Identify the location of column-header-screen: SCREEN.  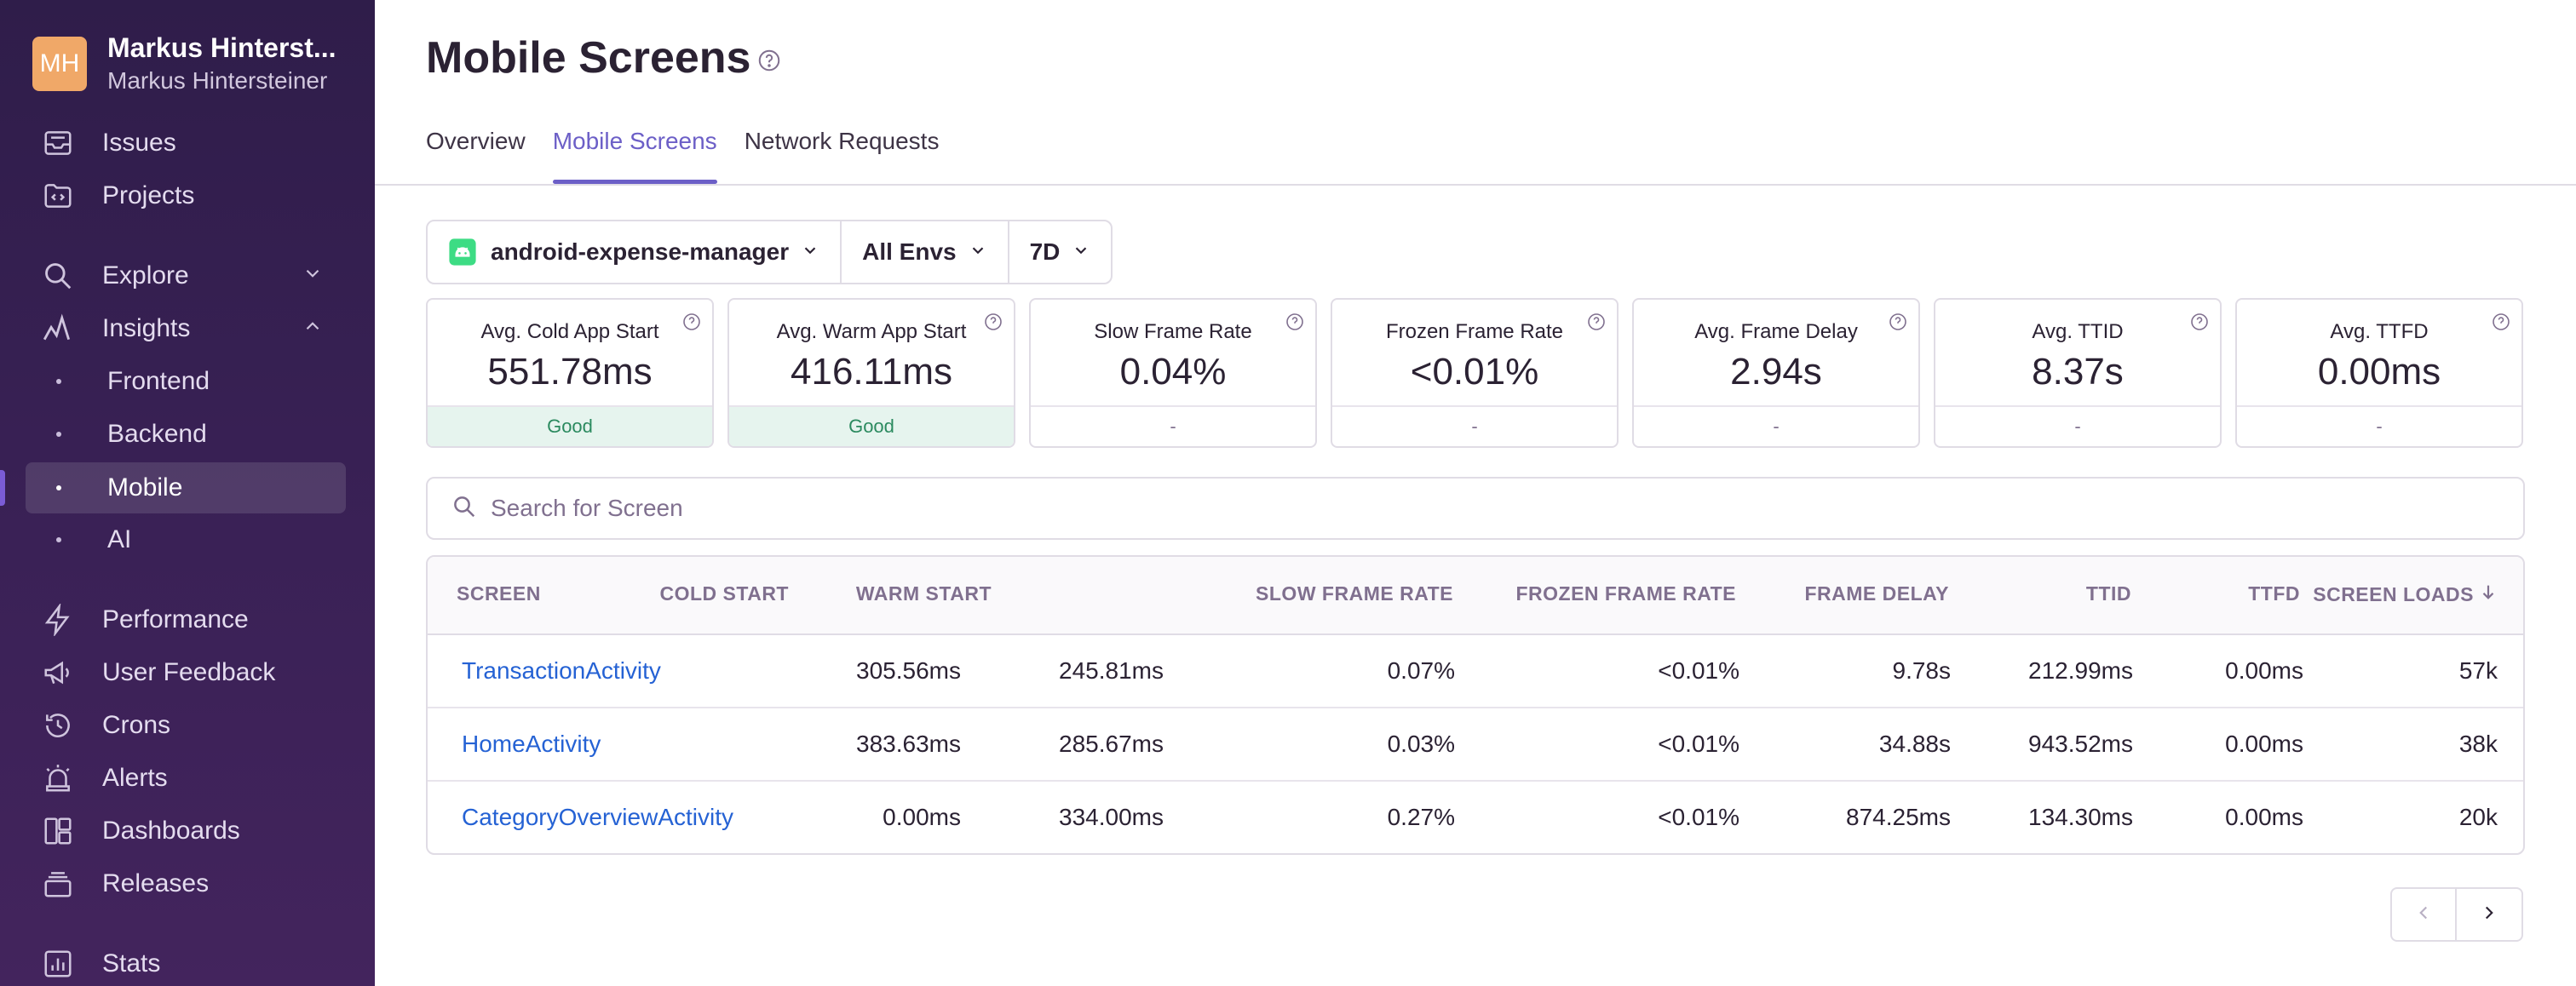
(499, 593).